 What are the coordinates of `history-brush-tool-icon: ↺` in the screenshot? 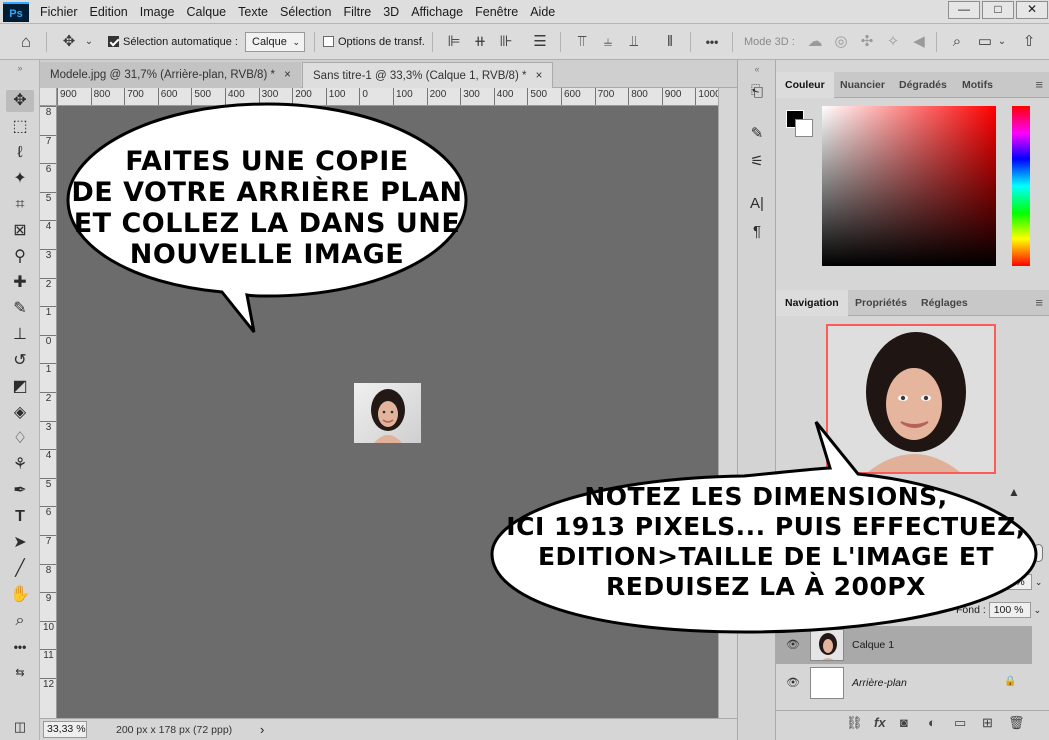 It's located at (20, 361).